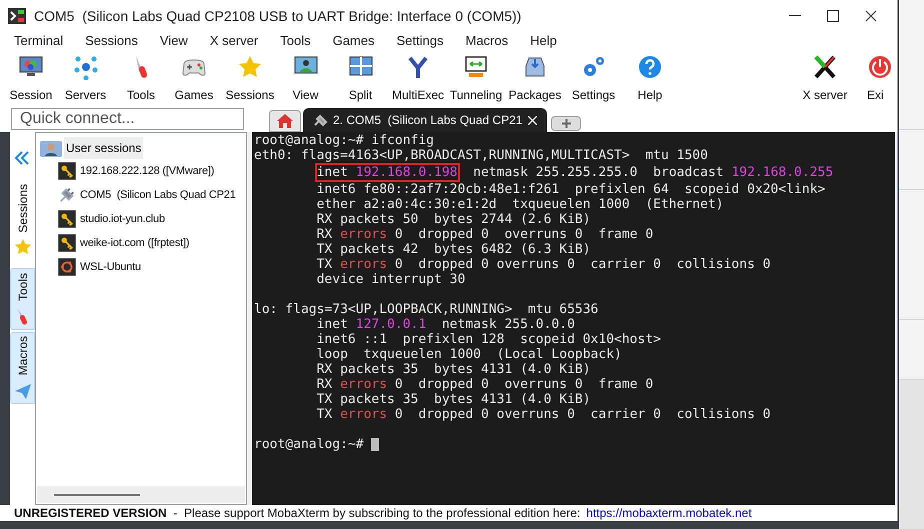  What do you see at coordinates (593, 79) in the screenshot?
I see `toolbar-button: Settings` at bounding box center [593, 79].